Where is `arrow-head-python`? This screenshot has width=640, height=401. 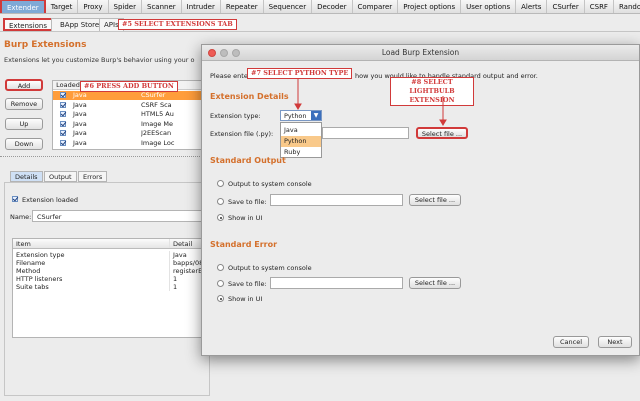 arrow-head-python is located at coordinates (298, 106).